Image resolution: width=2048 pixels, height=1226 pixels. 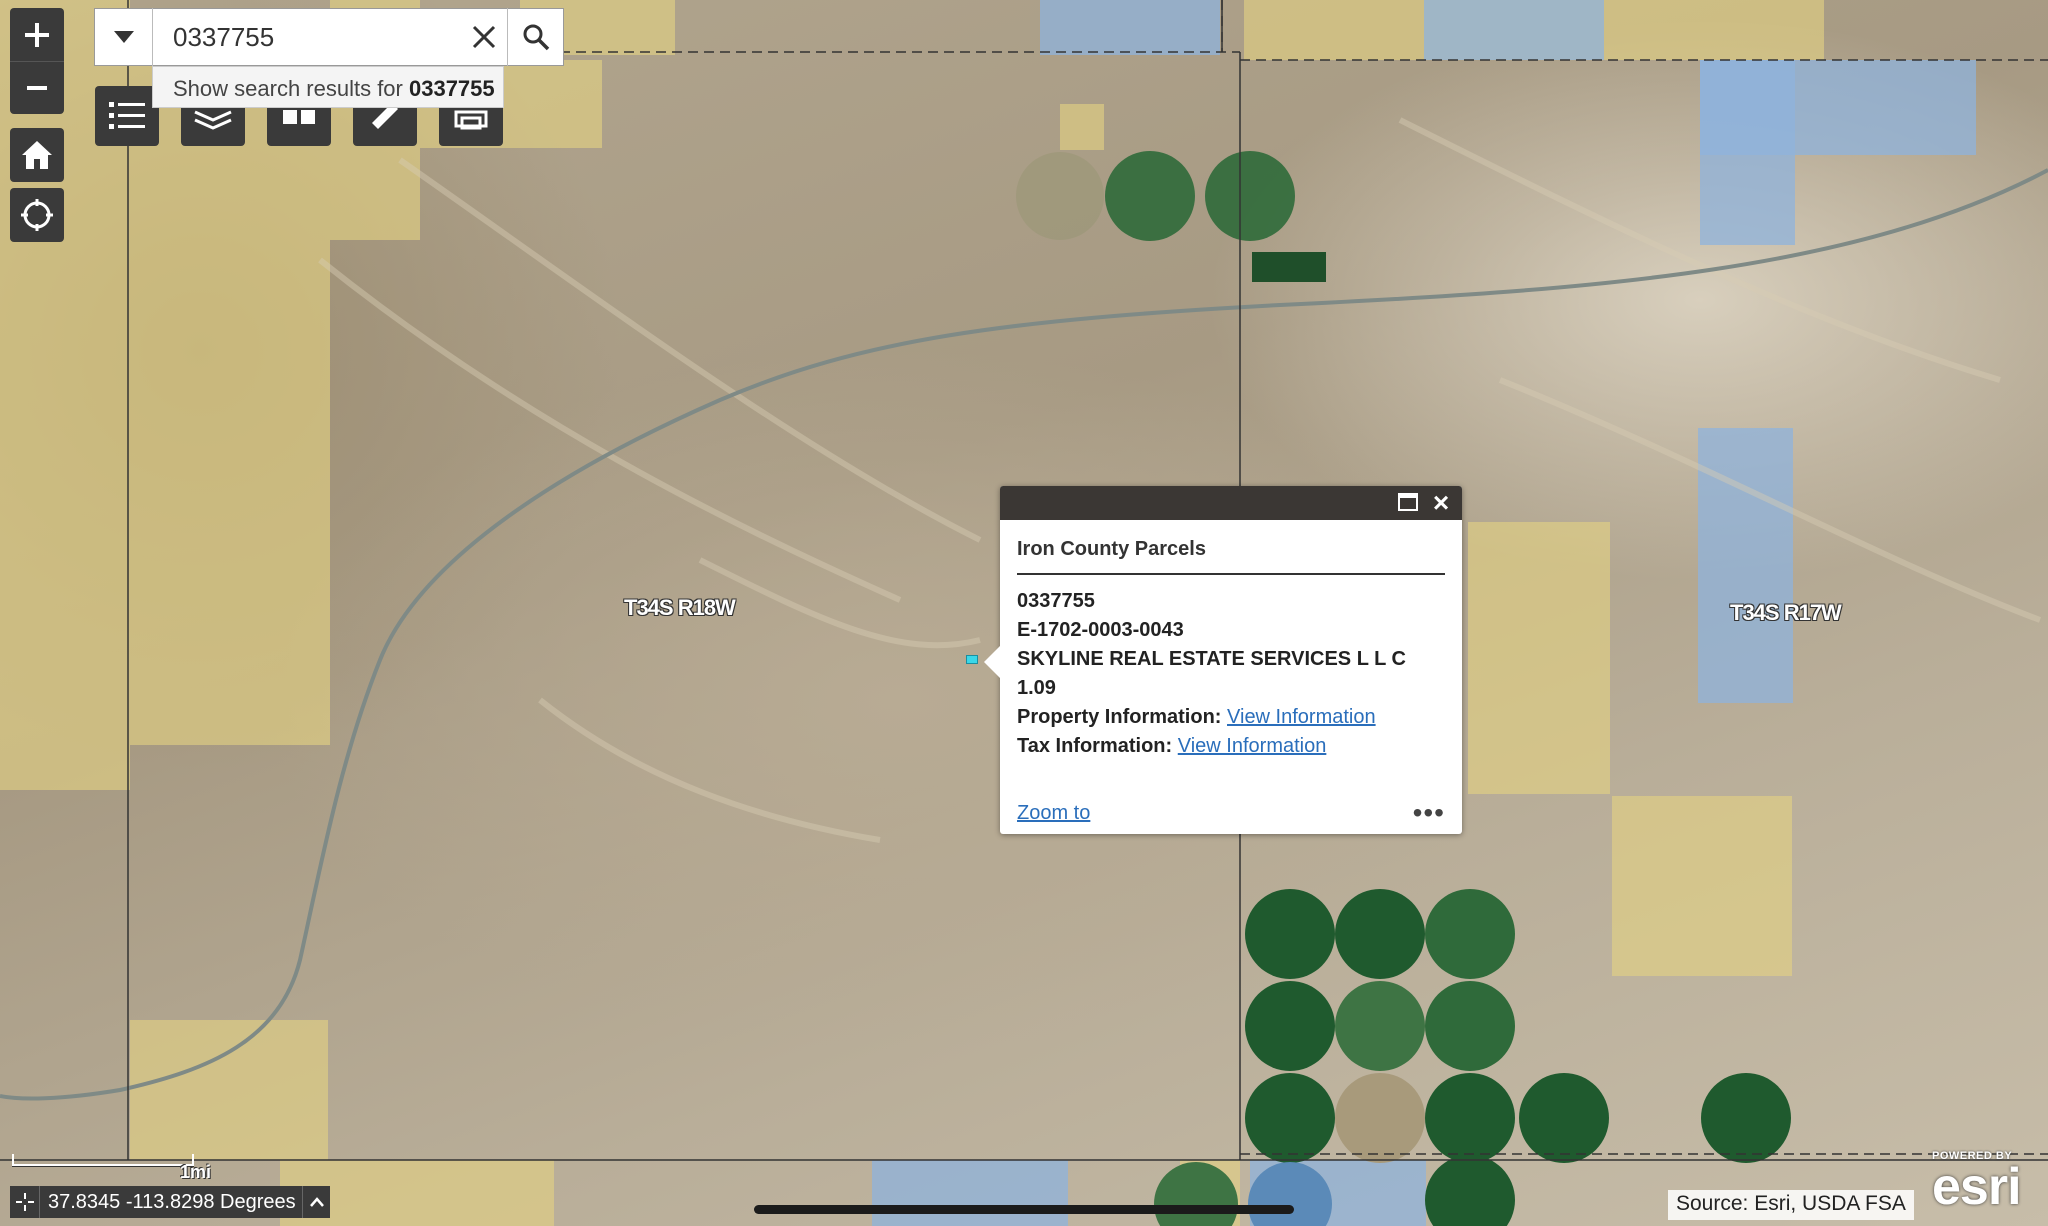 What do you see at coordinates (1119, 717) in the screenshot?
I see `property-info-label: Property Information:` at bounding box center [1119, 717].